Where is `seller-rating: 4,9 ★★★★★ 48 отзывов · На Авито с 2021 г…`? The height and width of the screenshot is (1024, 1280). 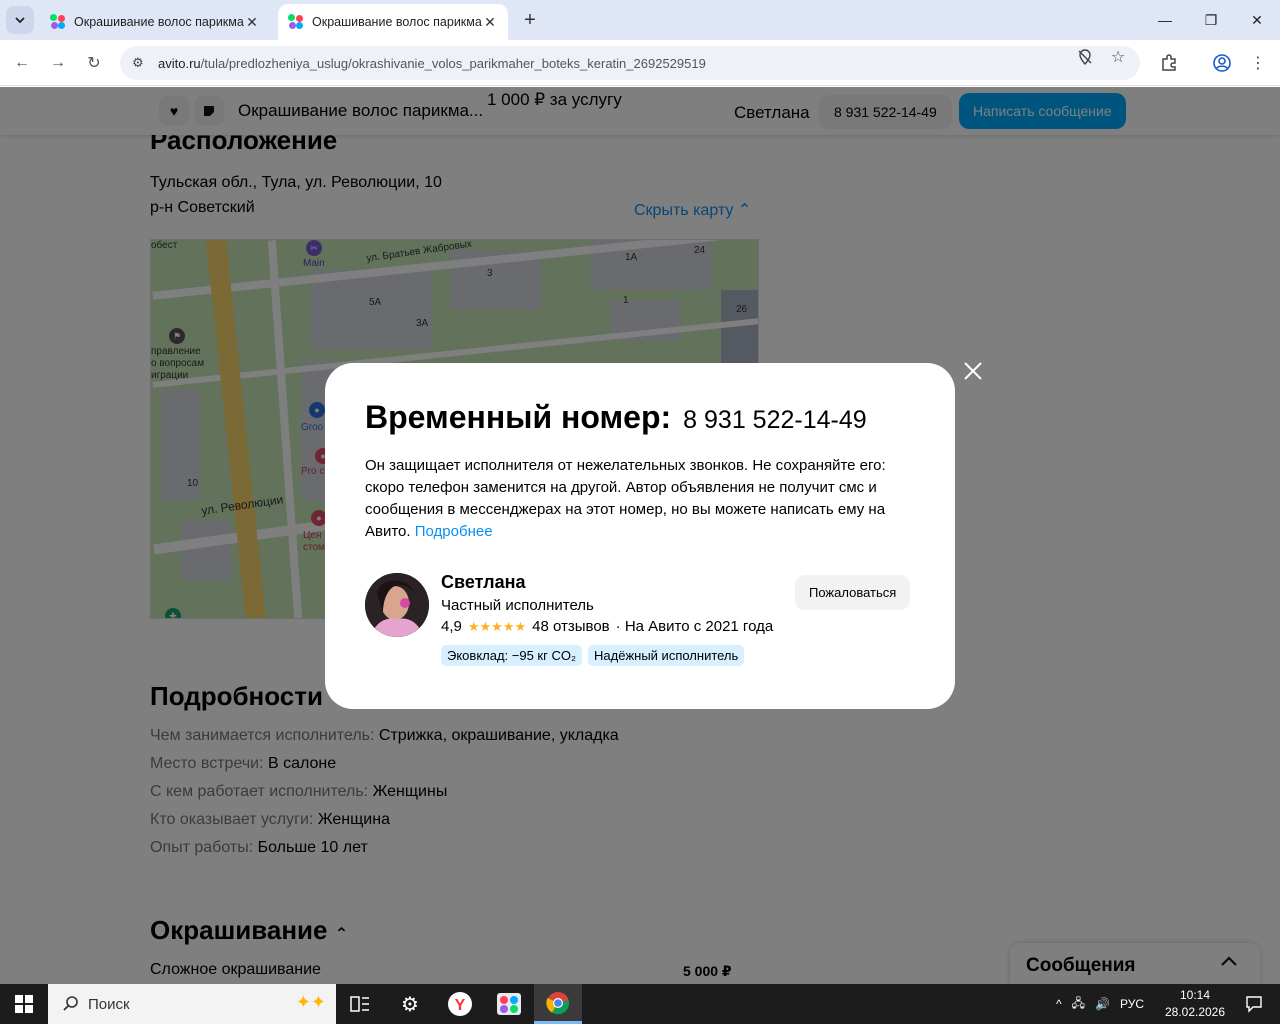 seller-rating: 4,9 ★★★★★ 48 отзывов · На Авито с 2021 г… is located at coordinates (607, 626).